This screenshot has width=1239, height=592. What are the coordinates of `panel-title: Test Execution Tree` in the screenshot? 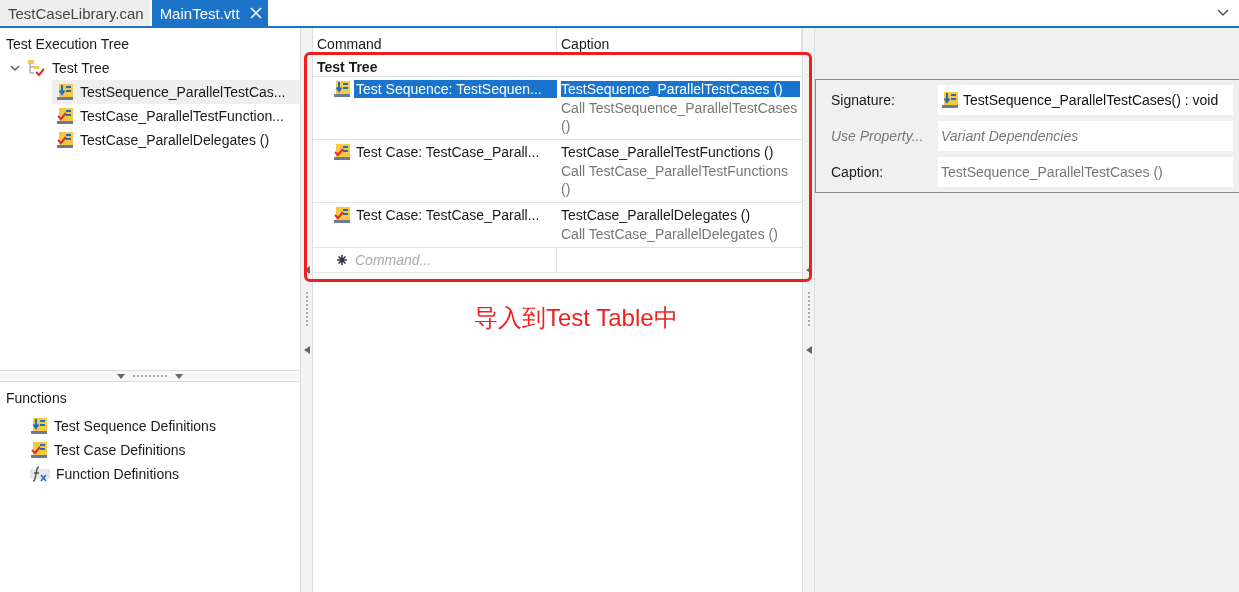 It's located at (67, 44).